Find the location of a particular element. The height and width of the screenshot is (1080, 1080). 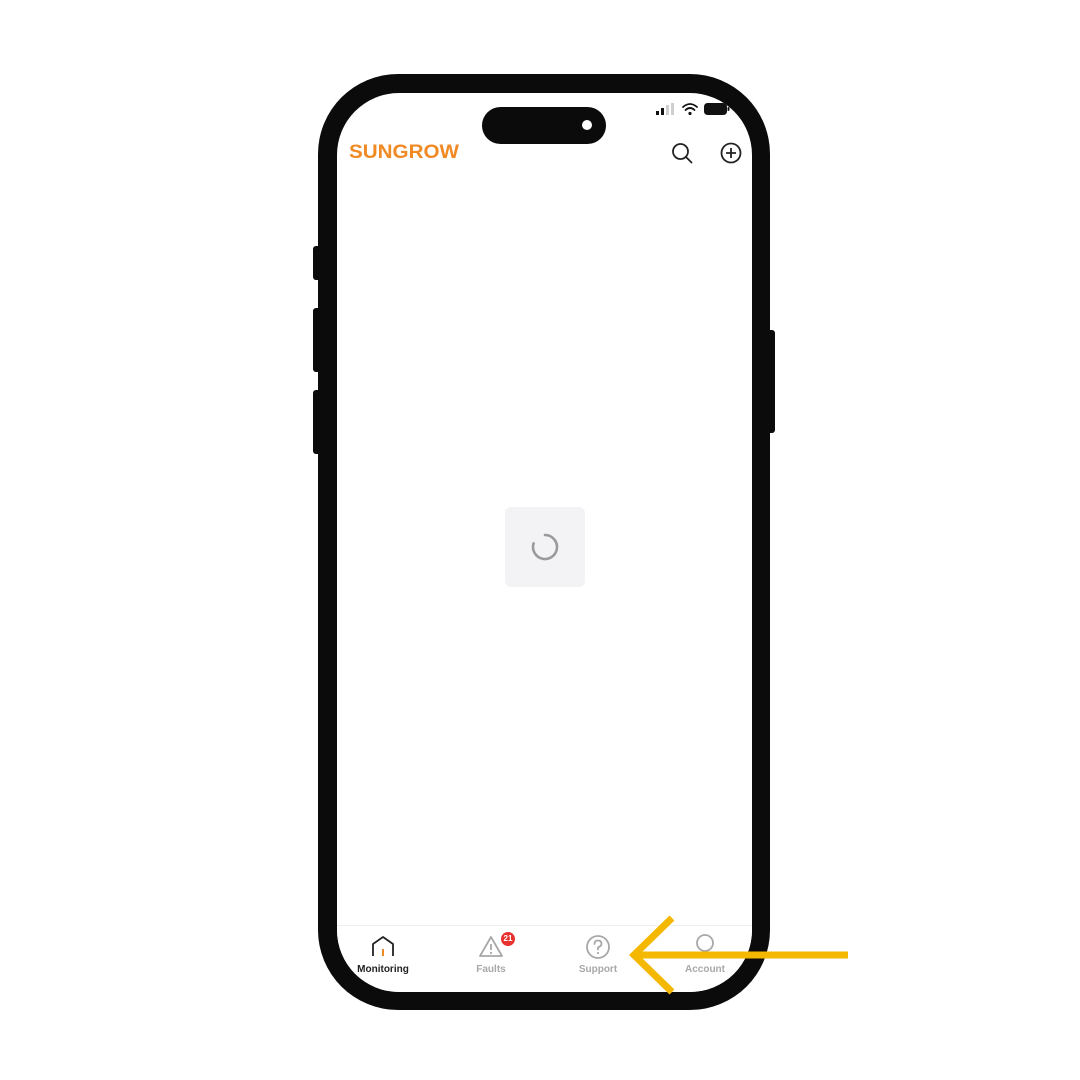

brand-logo-text: SUNGROW is located at coordinates (404, 152).